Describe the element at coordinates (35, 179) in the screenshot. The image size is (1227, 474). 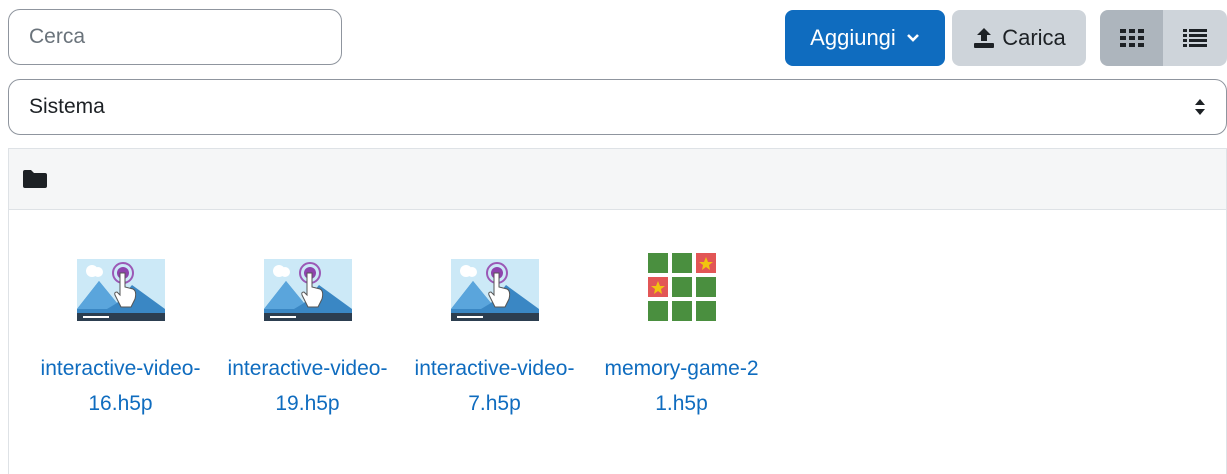
I see `folder-icon` at that location.